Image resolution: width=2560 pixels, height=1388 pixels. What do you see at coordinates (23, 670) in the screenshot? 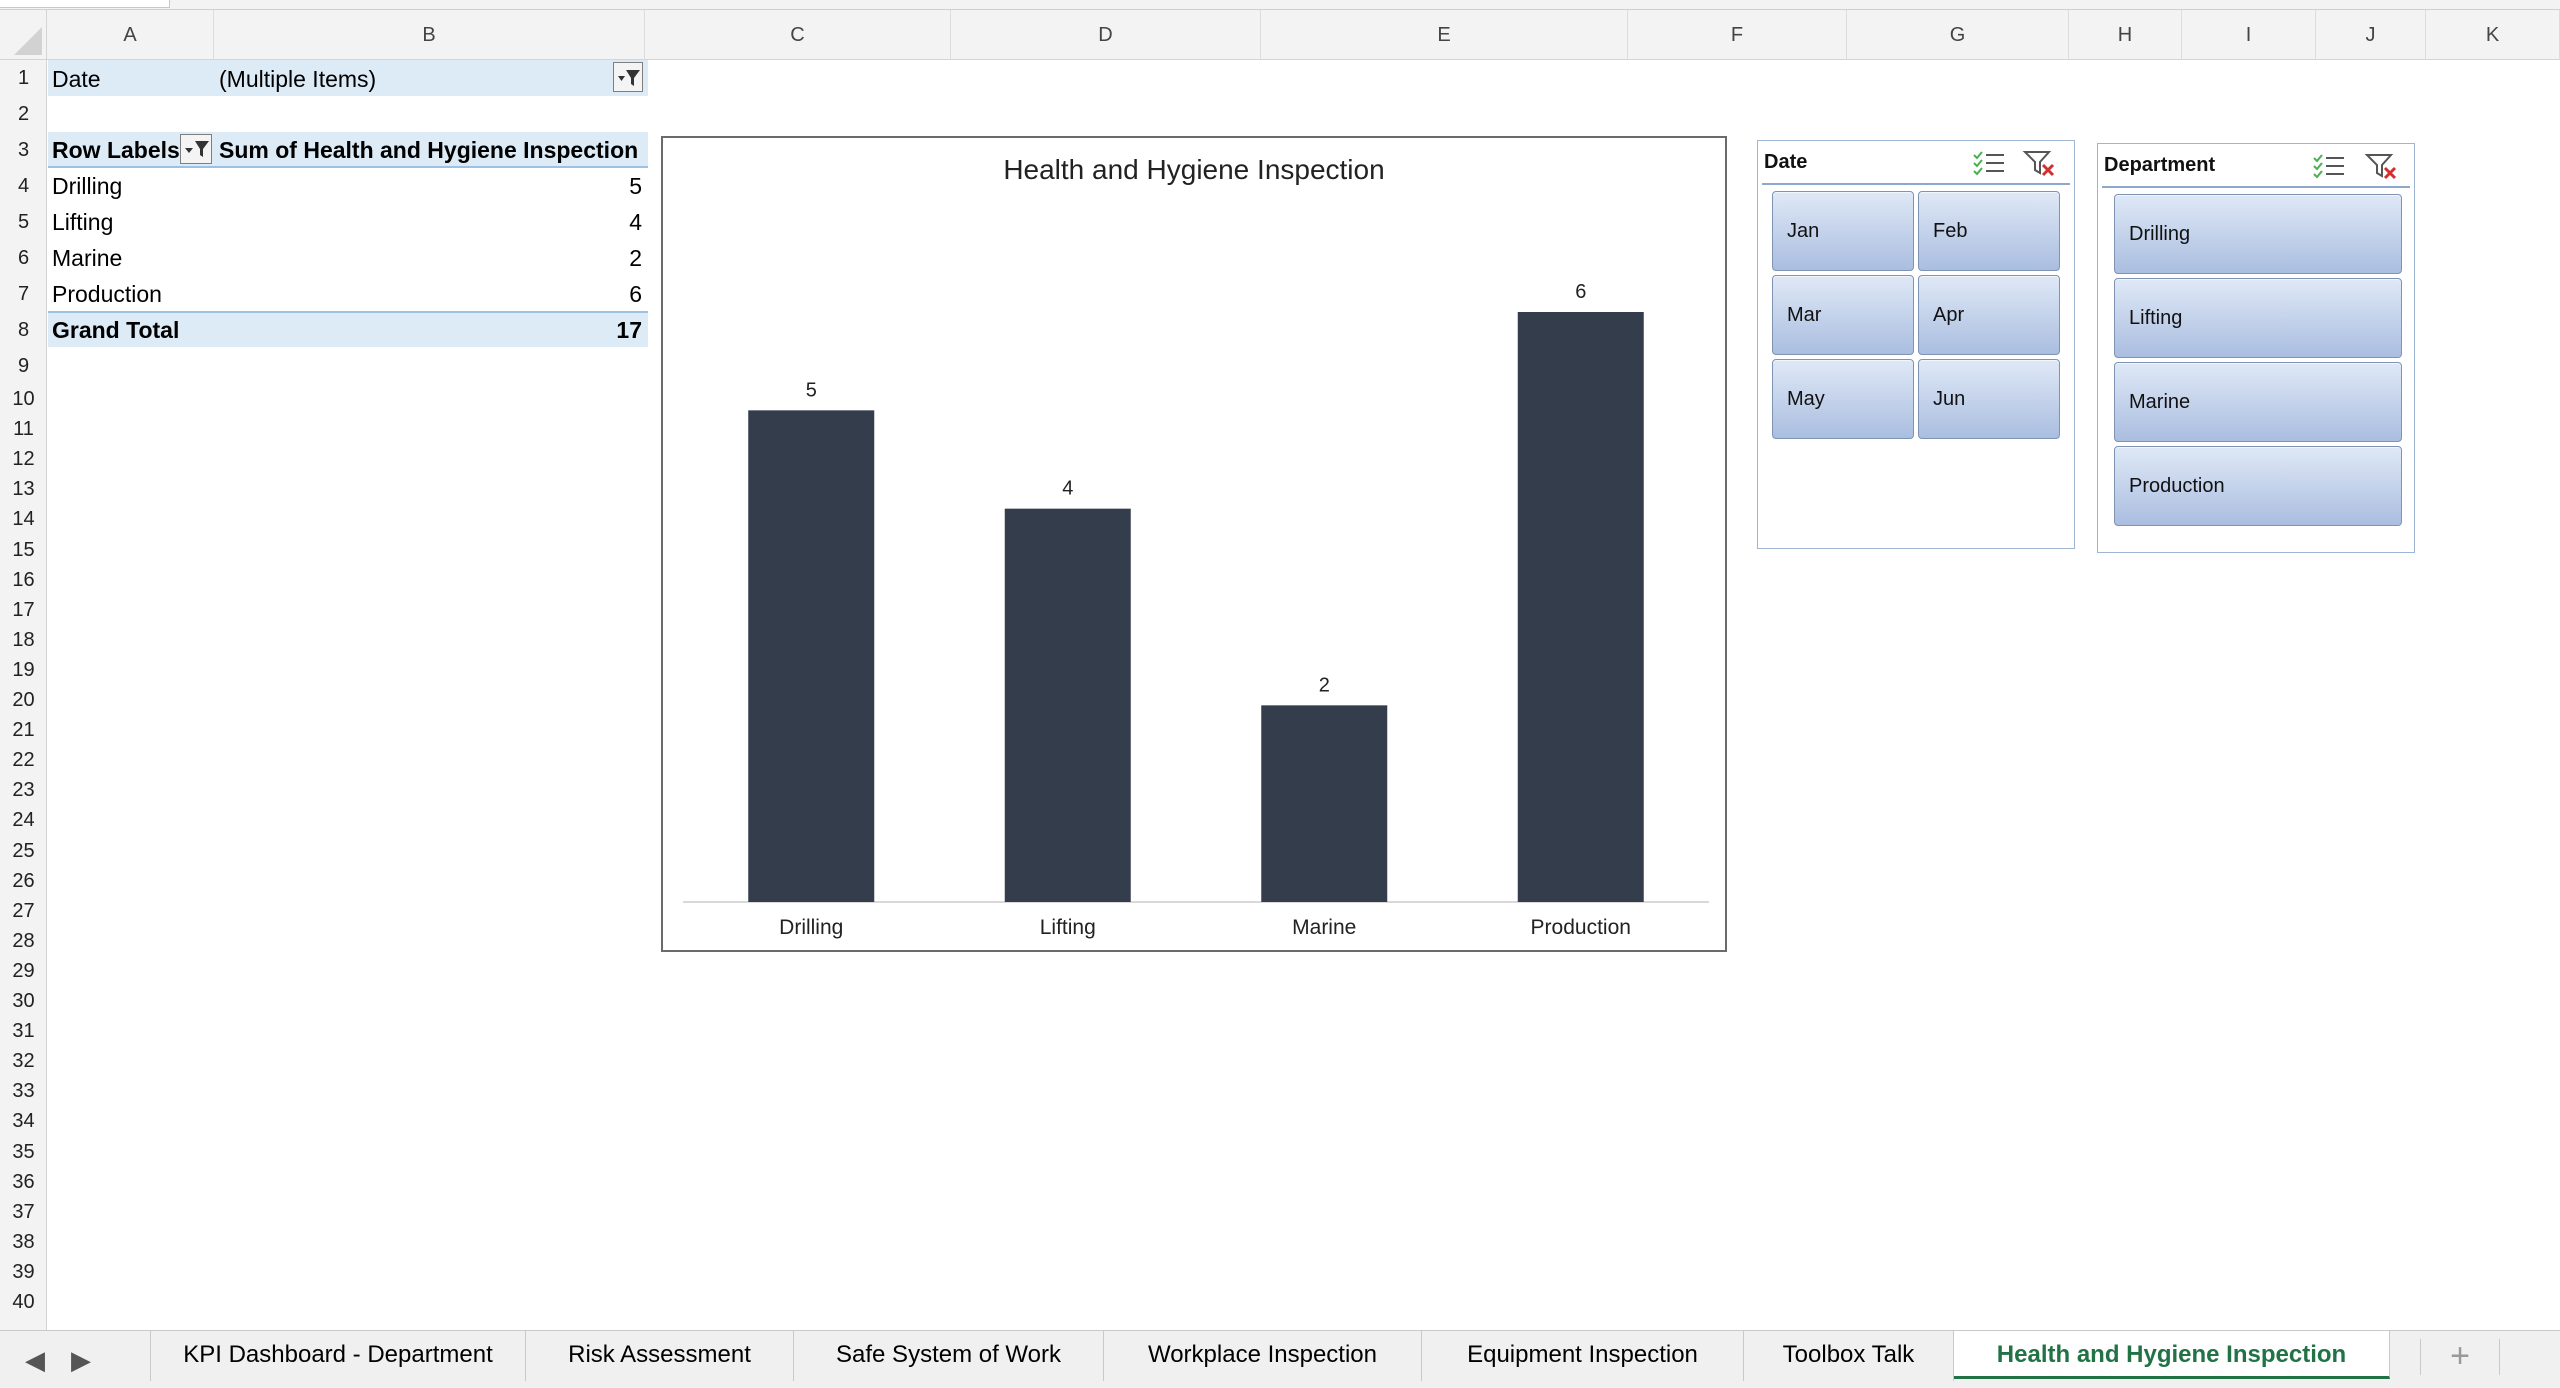
I see `row-header: 19` at bounding box center [23, 670].